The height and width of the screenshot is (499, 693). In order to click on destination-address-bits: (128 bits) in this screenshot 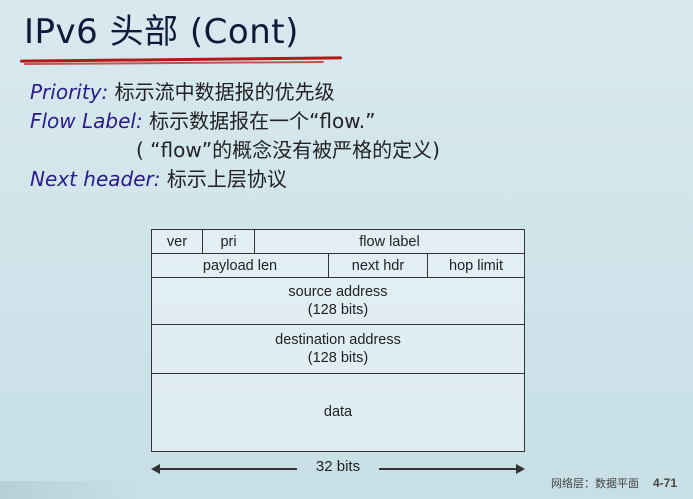, I will do `click(338, 358)`.